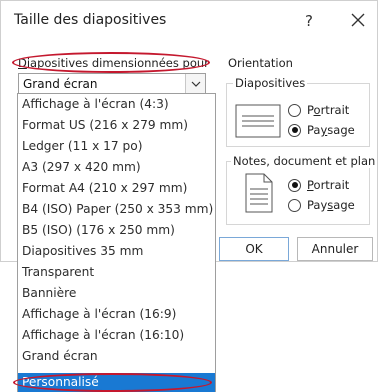 The height and width of the screenshot is (392, 378). What do you see at coordinates (104, 188) in the screenshot?
I see `option-a4: Format A4 (210 x 297 mm)` at bounding box center [104, 188].